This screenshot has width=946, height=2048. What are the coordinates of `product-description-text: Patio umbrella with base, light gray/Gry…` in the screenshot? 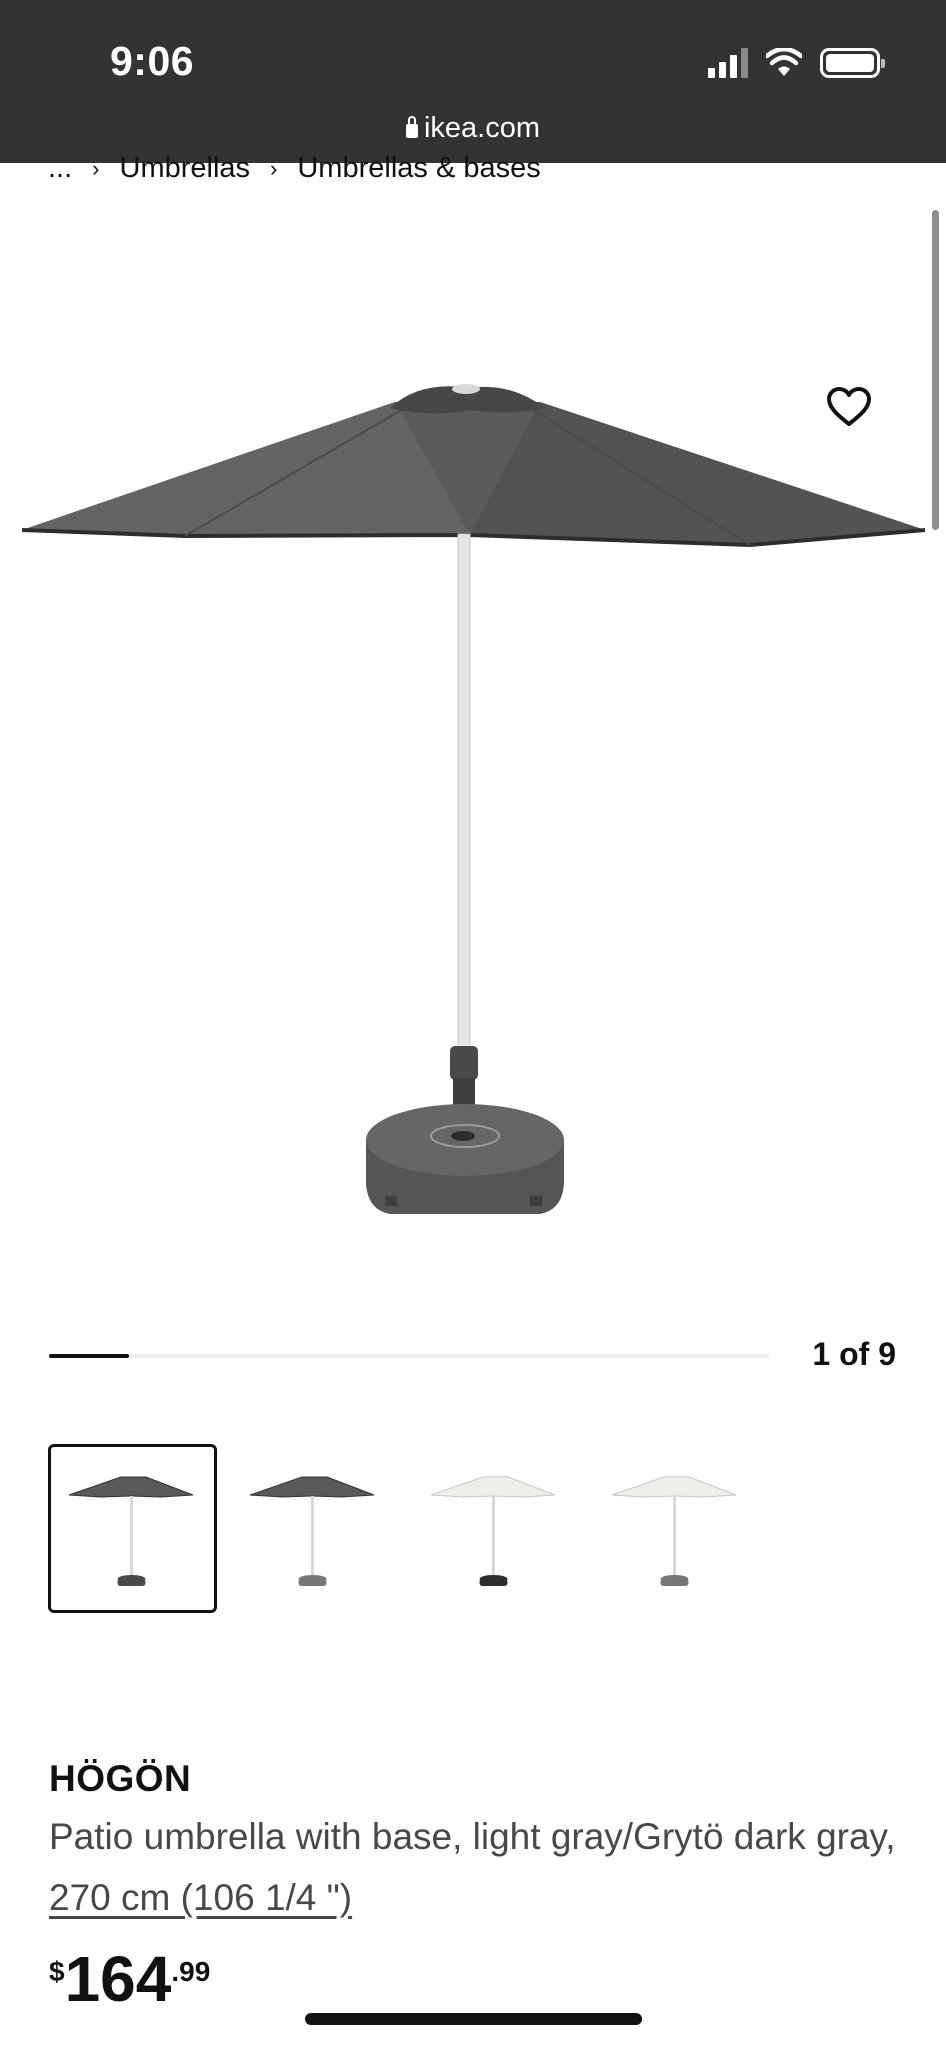 It's located at (472, 1836).